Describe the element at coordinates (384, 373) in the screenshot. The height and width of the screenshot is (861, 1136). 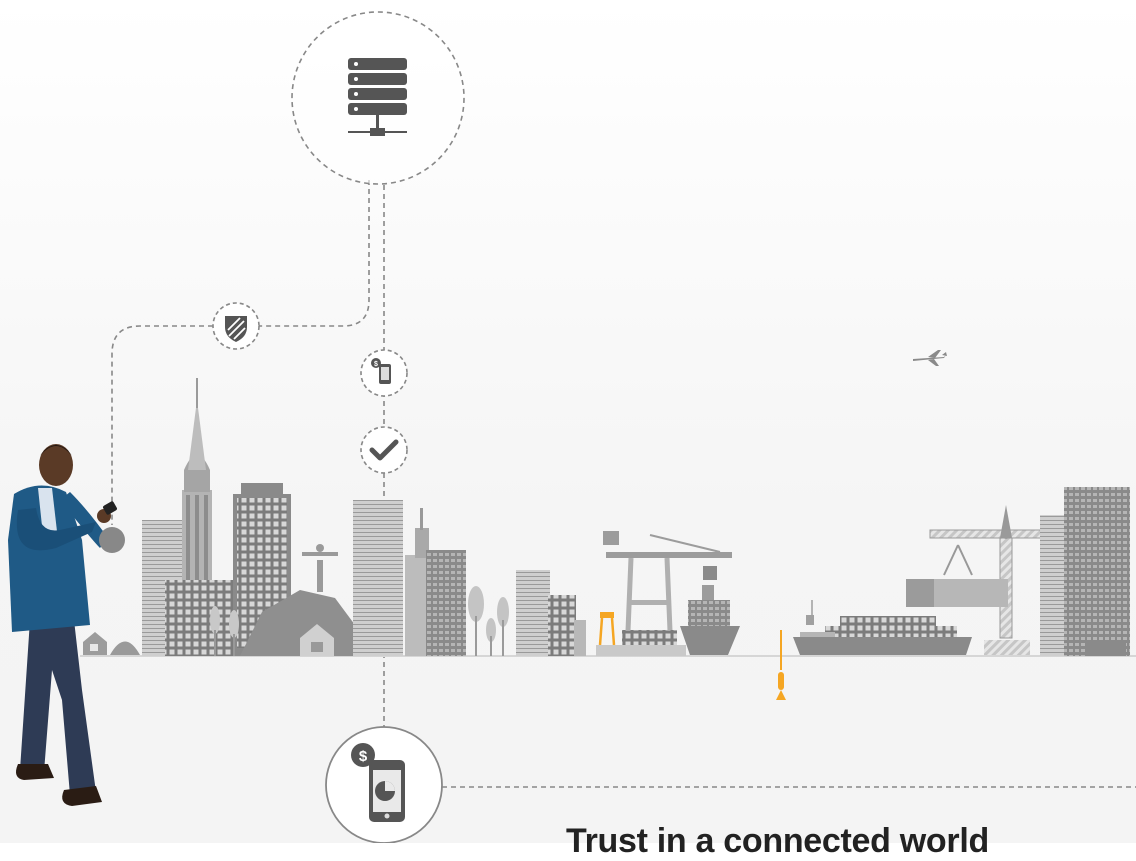
I see `mobile-payment-node: $` at that location.